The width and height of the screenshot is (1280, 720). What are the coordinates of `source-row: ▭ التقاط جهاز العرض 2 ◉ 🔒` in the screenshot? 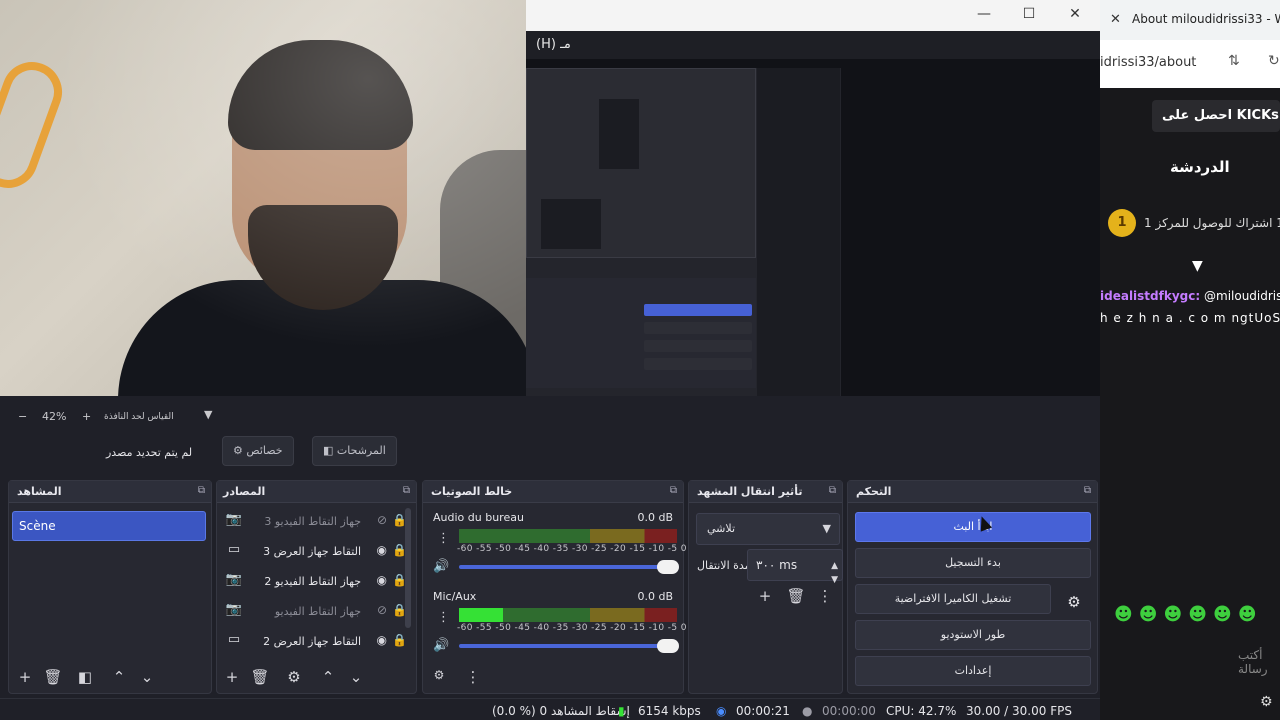 It's located at (317, 642).